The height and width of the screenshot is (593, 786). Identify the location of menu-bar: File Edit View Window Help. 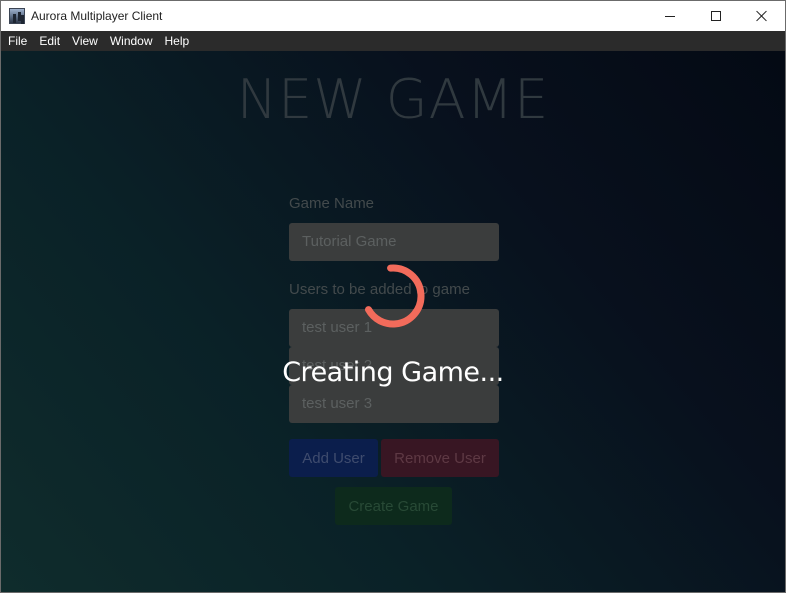
(393, 41).